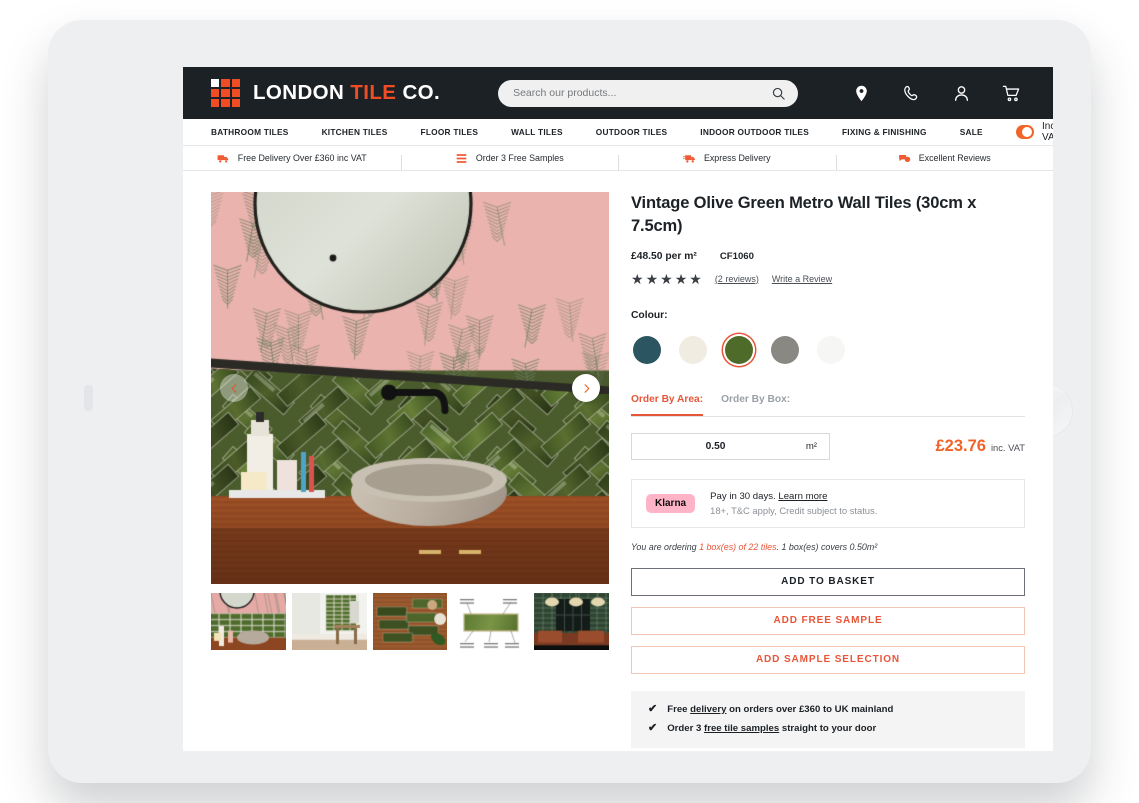 This screenshot has height=803, width=1139. What do you see at coordinates (519, 158) in the screenshot?
I see `benefit-label: Order 3 Free Samples` at bounding box center [519, 158].